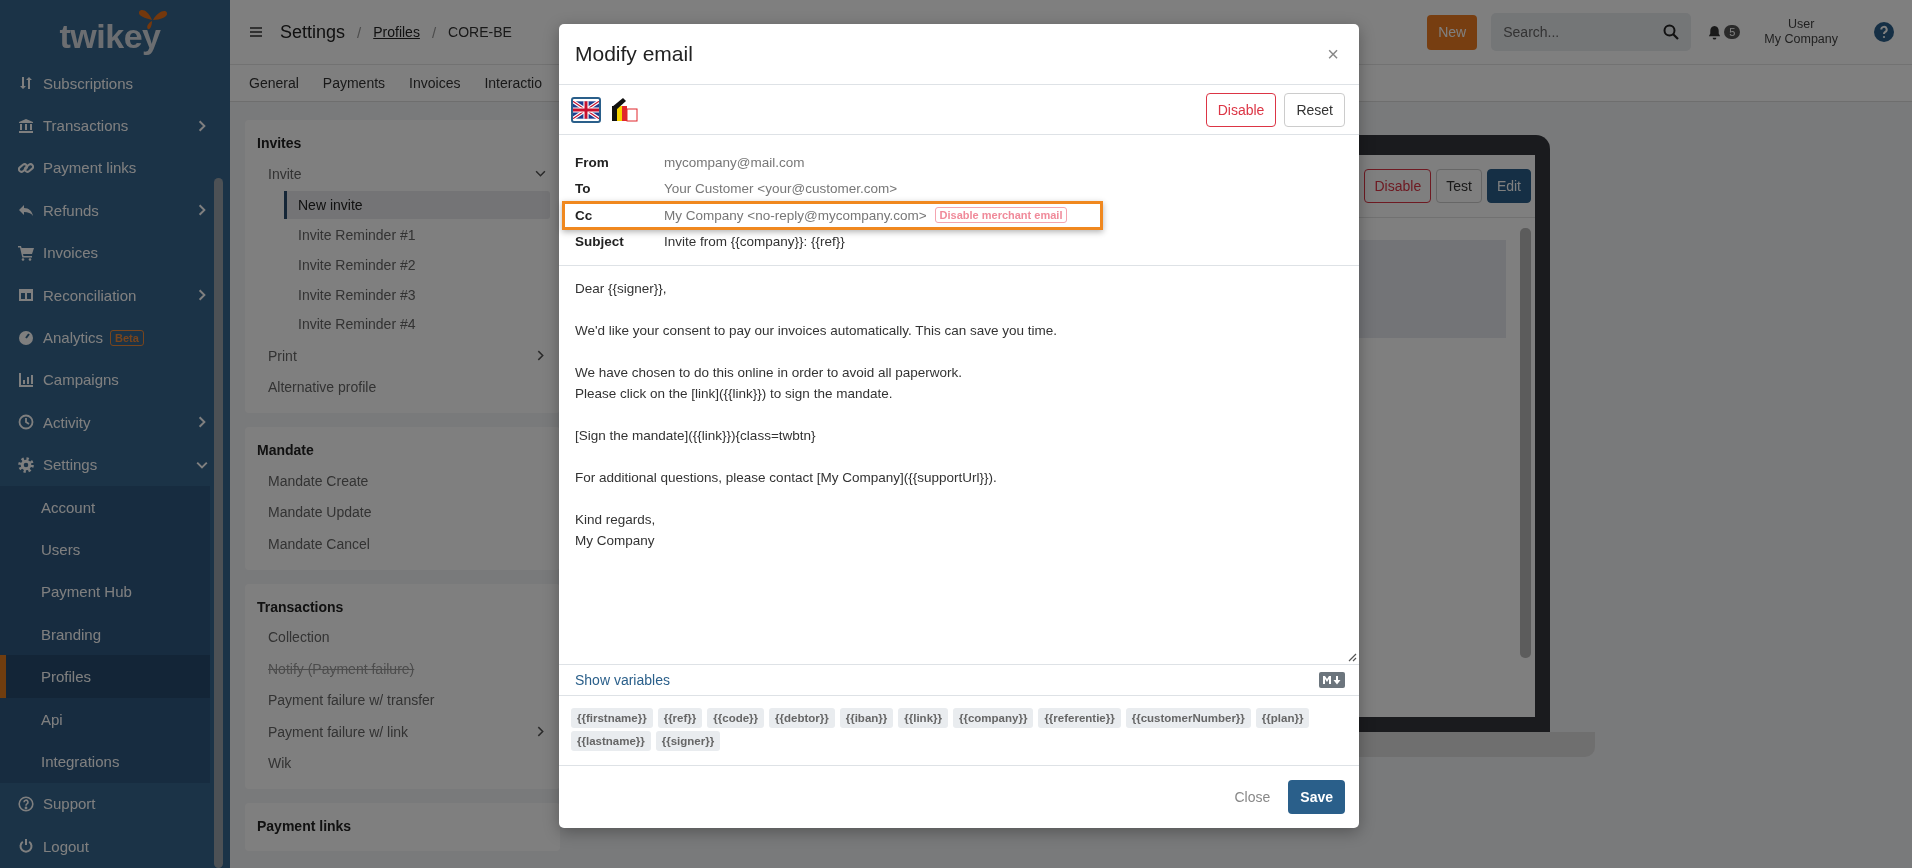 Image resolution: width=1912 pixels, height=868 pixels. I want to click on variable-tag: {{plan}}, so click(1282, 718).